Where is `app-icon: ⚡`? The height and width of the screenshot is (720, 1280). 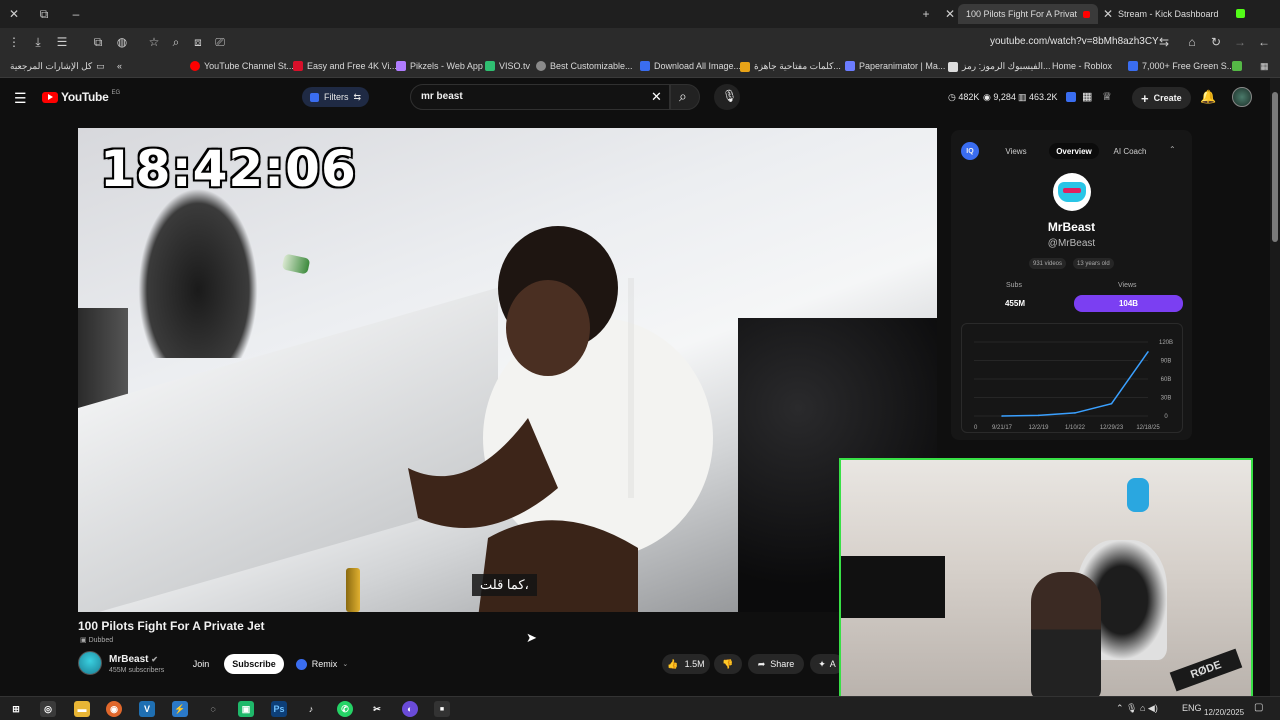
app-icon: ⚡ is located at coordinates (180, 709).